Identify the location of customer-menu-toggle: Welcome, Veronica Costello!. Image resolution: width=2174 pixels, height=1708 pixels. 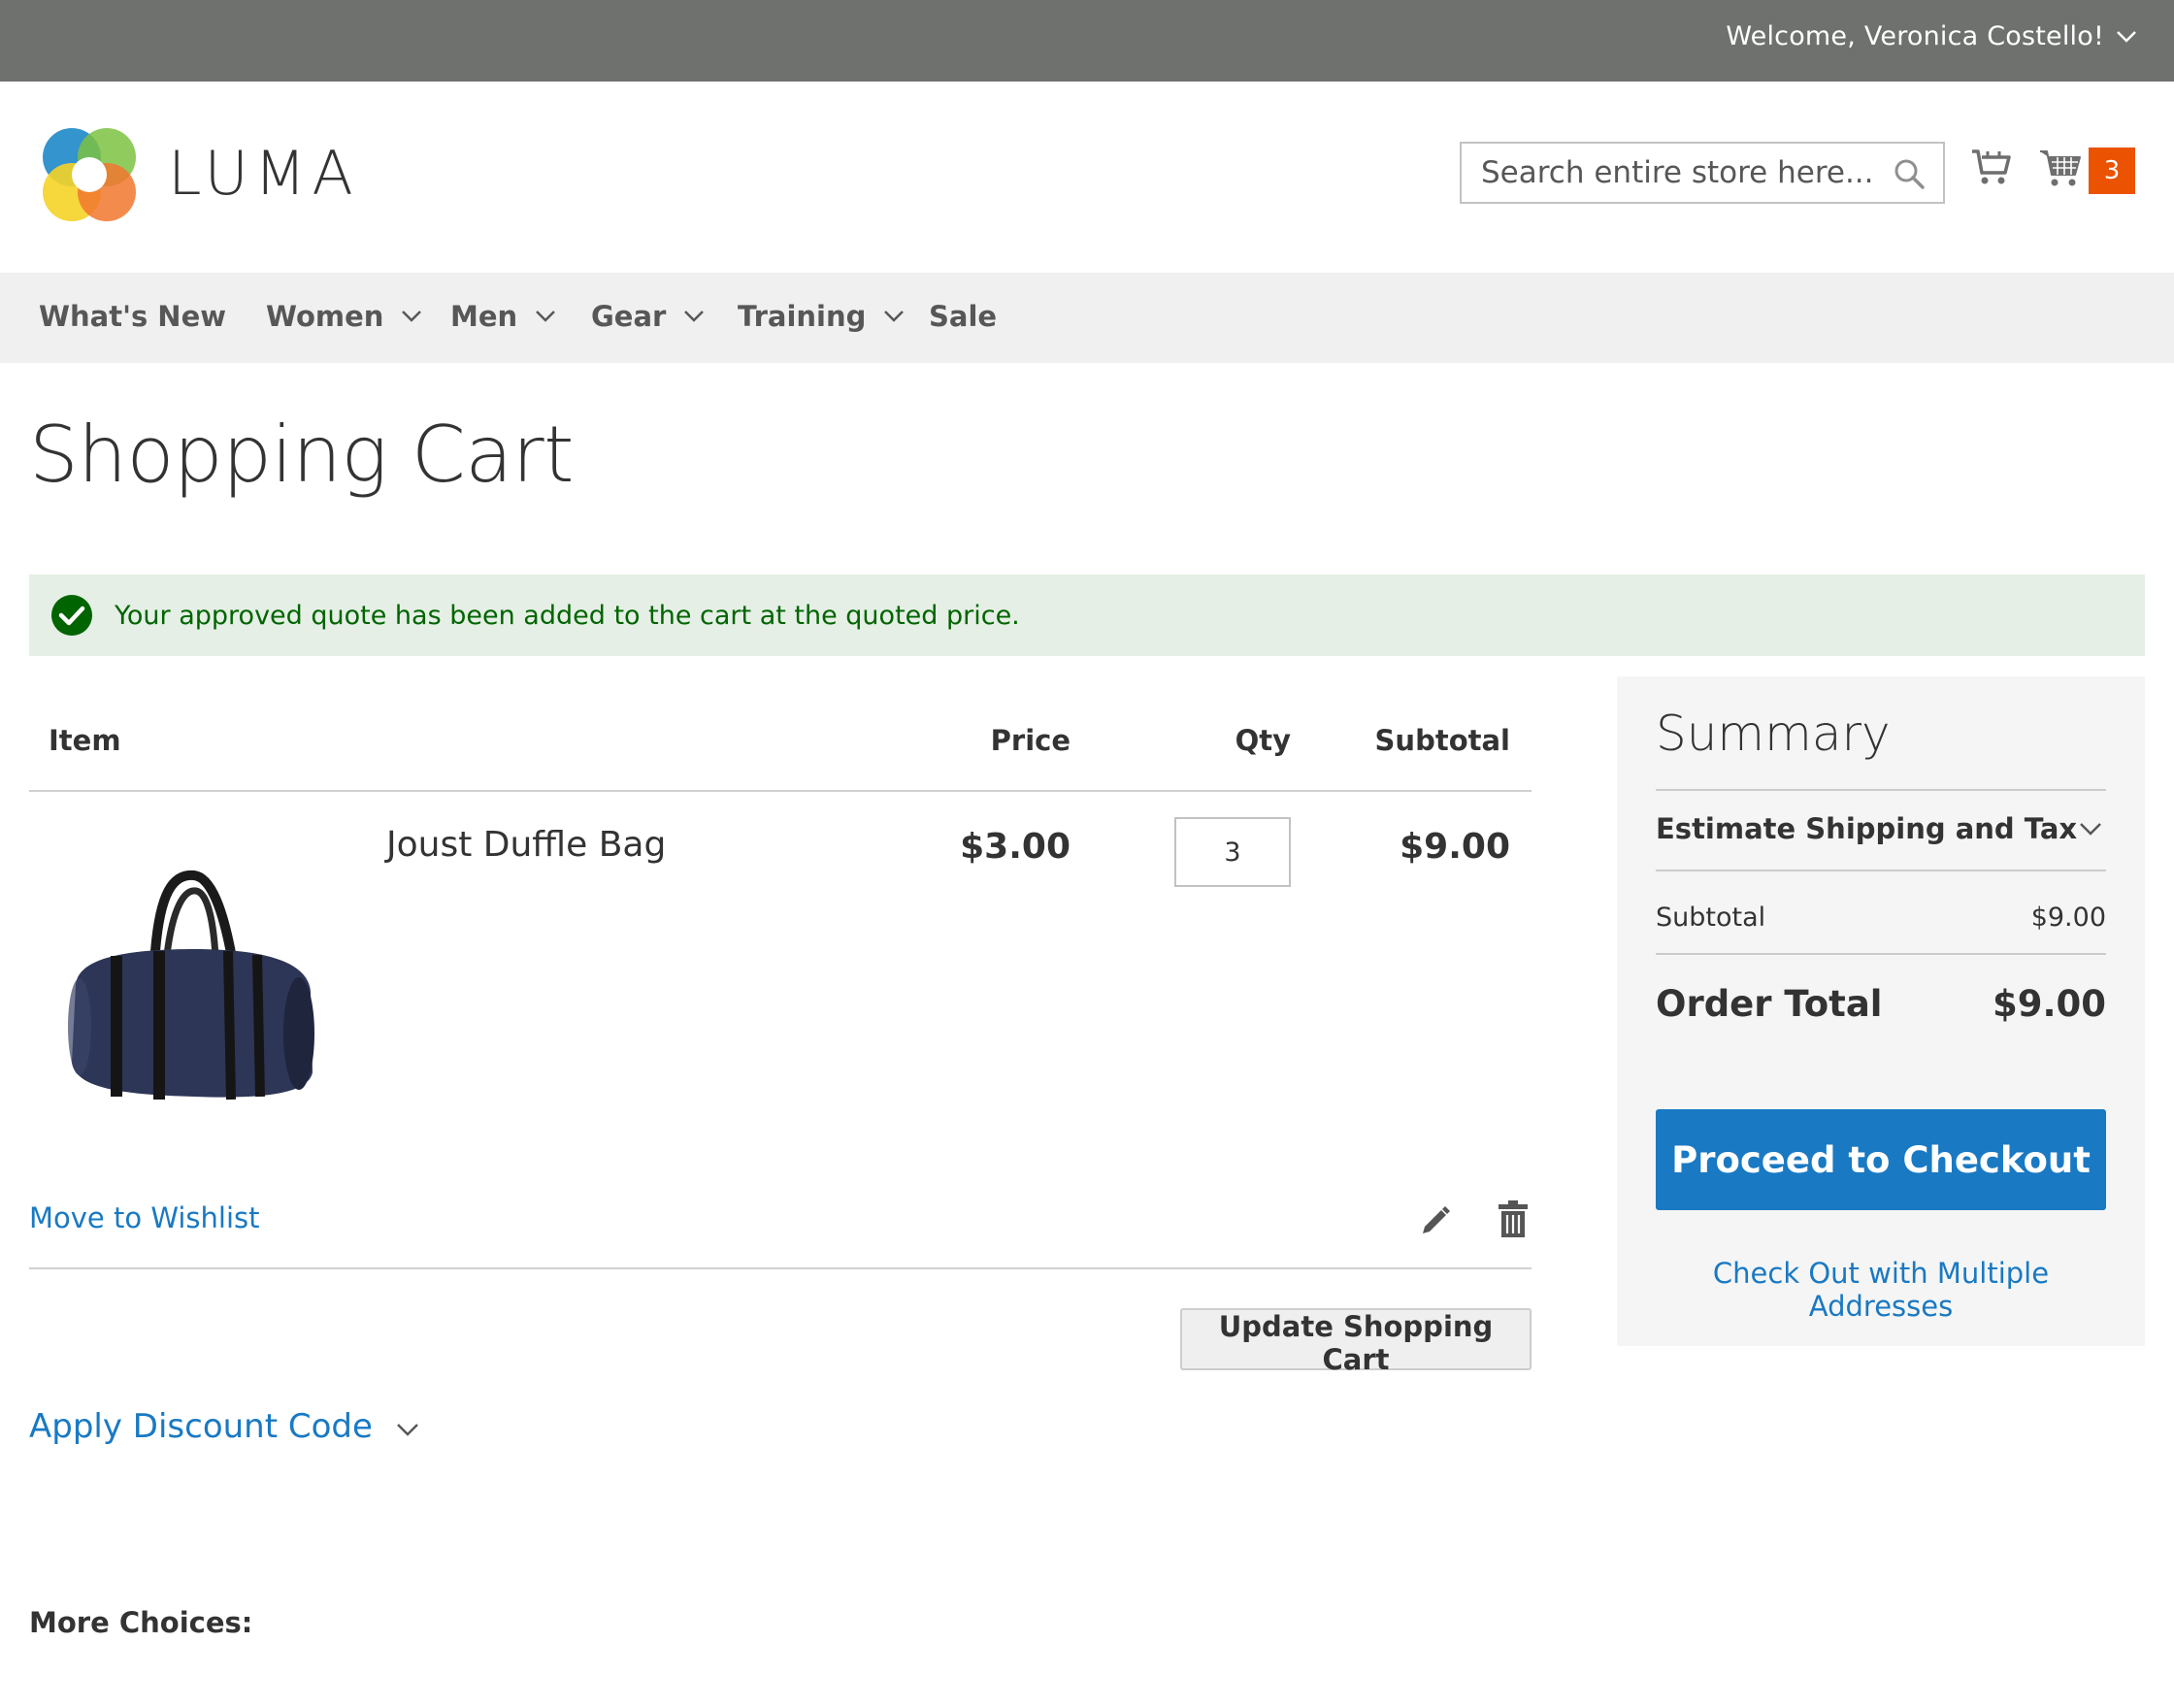
(1931, 36).